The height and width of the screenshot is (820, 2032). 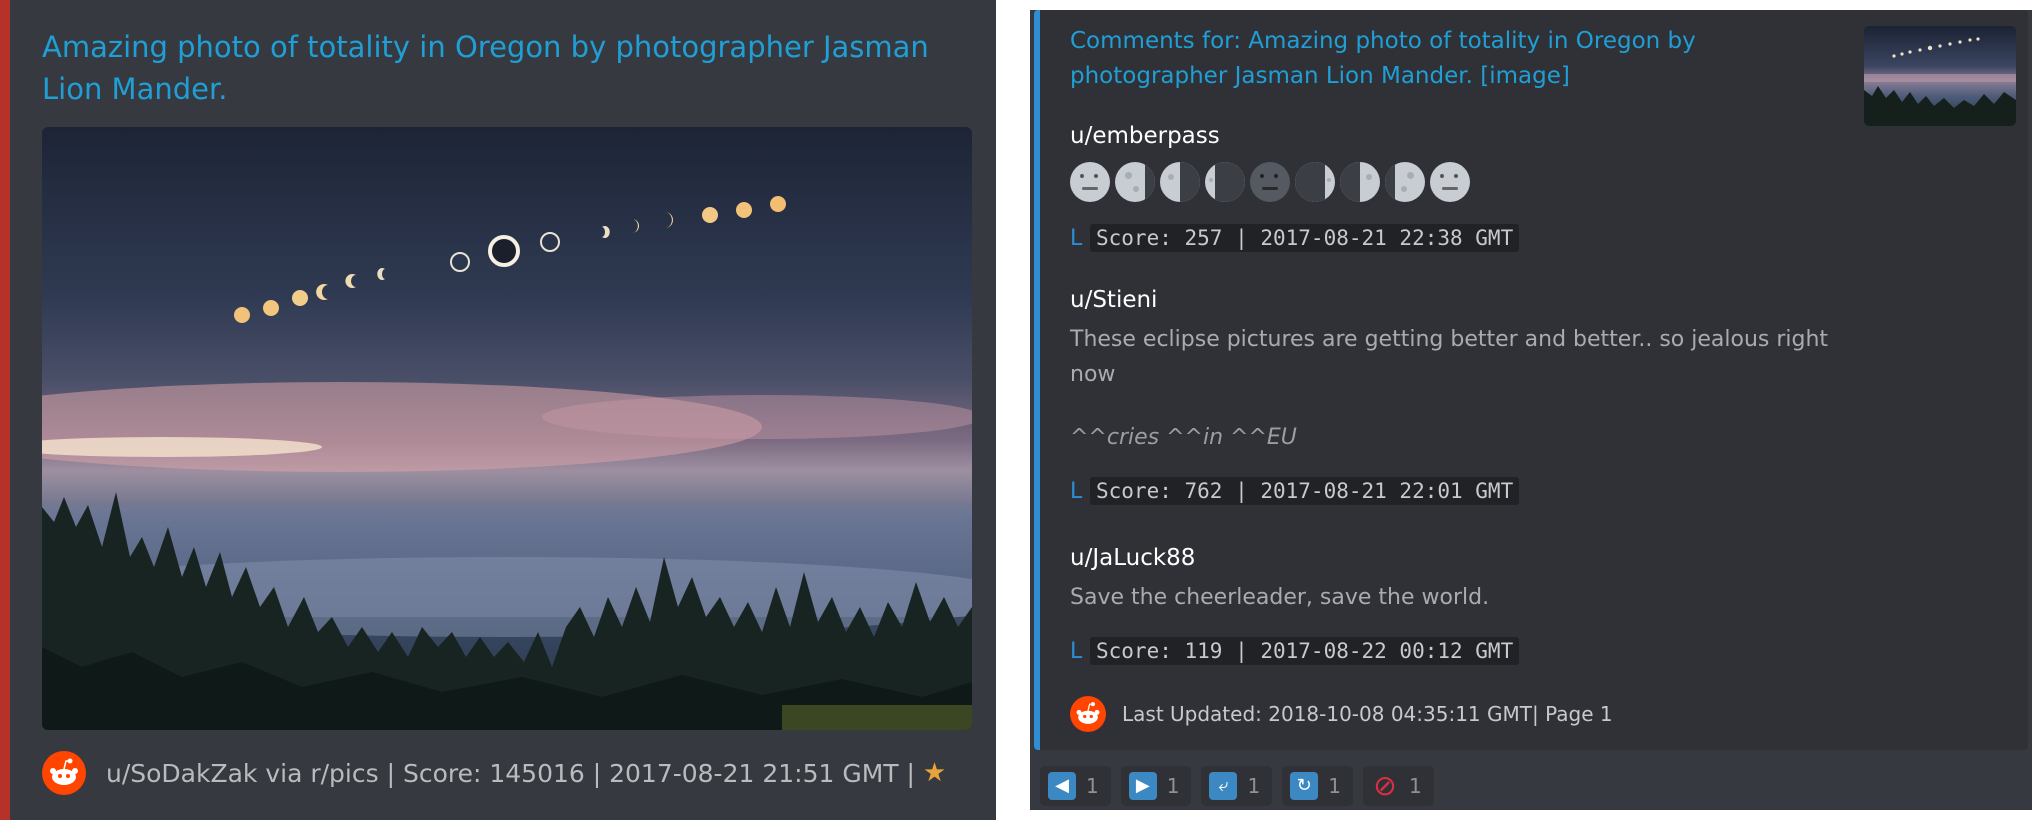 What do you see at coordinates (1225, 182) in the screenshot?
I see `waning-crescent-moon-icon` at bounding box center [1225, 182].